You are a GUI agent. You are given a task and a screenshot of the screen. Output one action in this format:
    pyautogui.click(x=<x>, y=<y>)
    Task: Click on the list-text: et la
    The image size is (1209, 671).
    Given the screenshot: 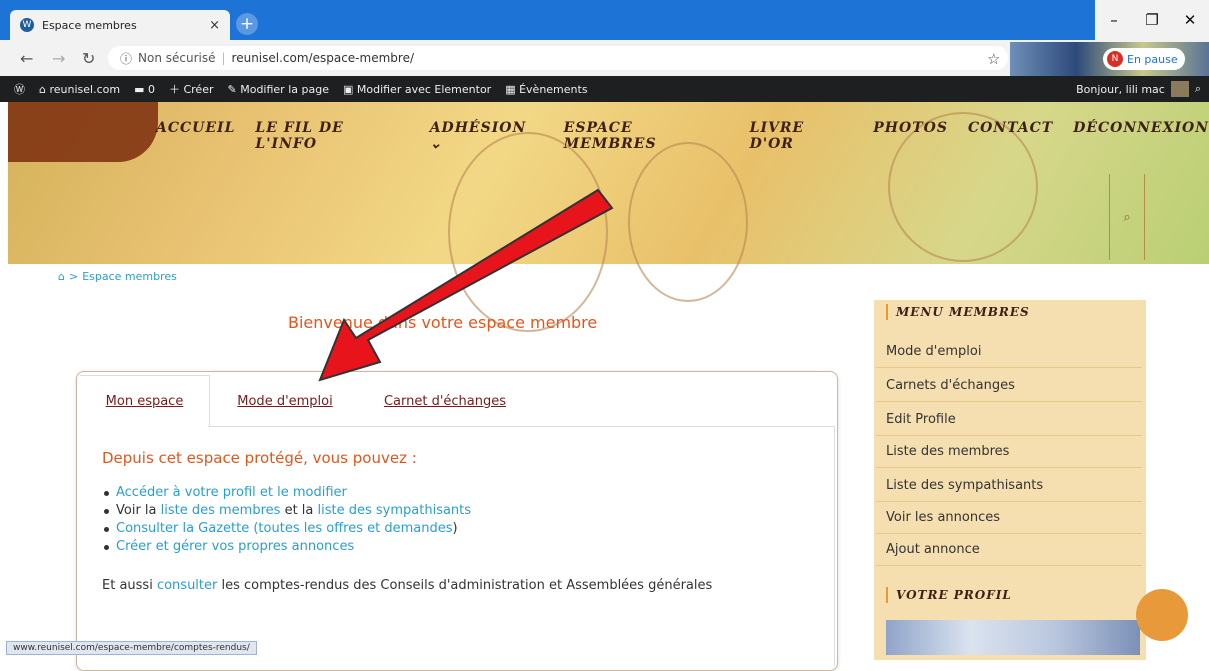 What is the action you would take?
    pyautogui.click(x=299, y=510)
    